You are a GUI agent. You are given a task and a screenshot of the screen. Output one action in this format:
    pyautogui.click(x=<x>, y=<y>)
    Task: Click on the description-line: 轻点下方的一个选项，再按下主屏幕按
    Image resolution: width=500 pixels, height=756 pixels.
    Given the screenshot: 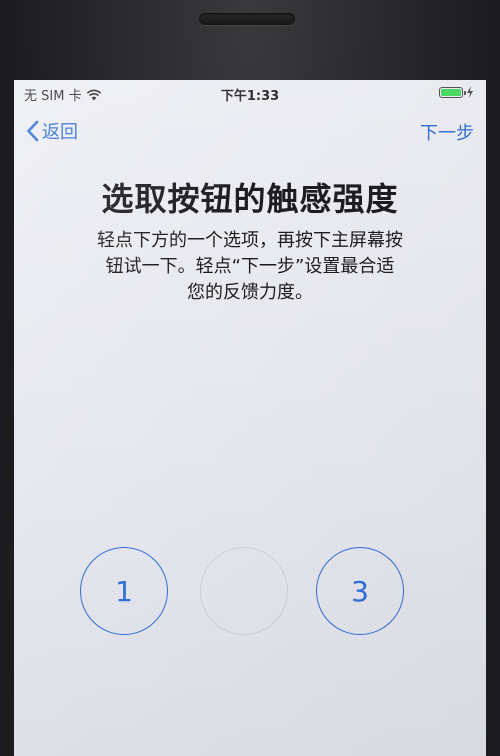 What is the action you would take?
    pyautogui.click(x=250, y=240)
    